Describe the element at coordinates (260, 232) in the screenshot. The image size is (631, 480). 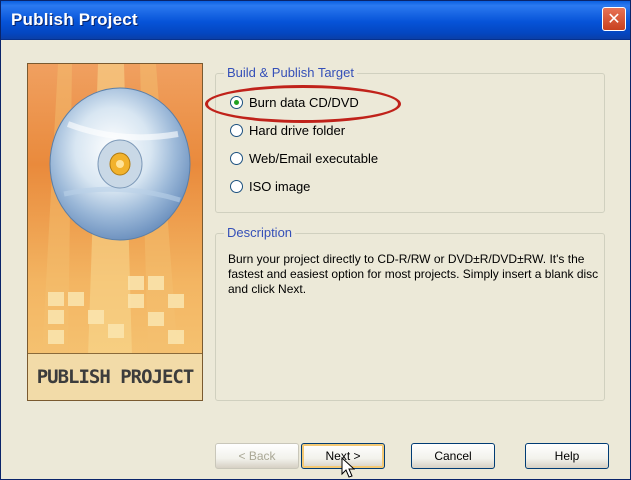
I see `description-legend: Description` at that location.